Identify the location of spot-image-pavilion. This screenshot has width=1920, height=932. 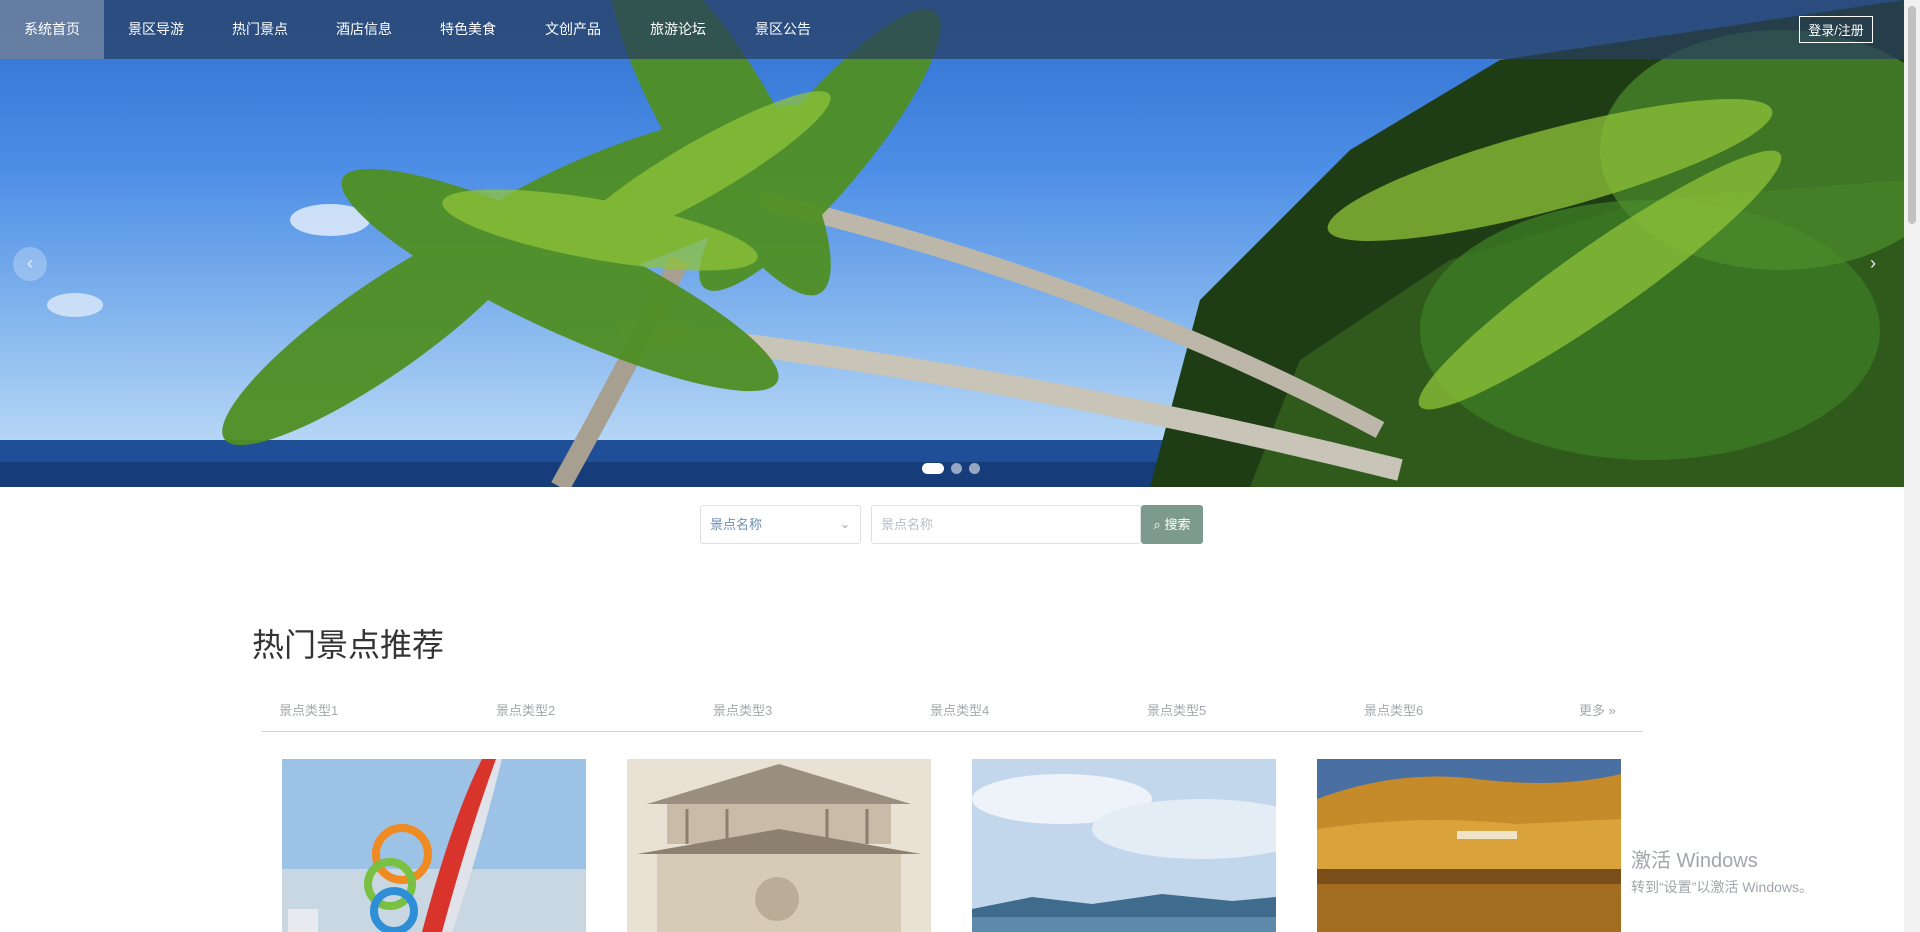
(779, 845).